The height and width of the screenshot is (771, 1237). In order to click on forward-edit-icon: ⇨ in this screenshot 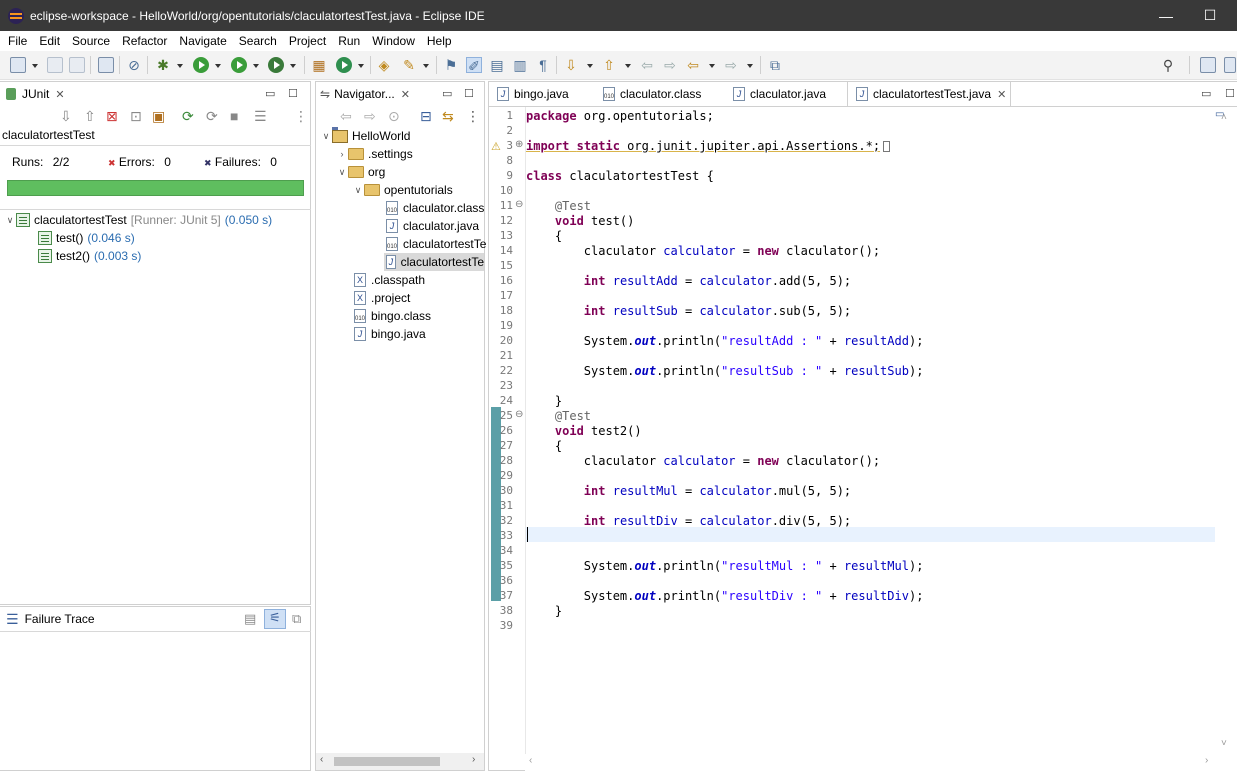, I will do `click(670, 65)`.